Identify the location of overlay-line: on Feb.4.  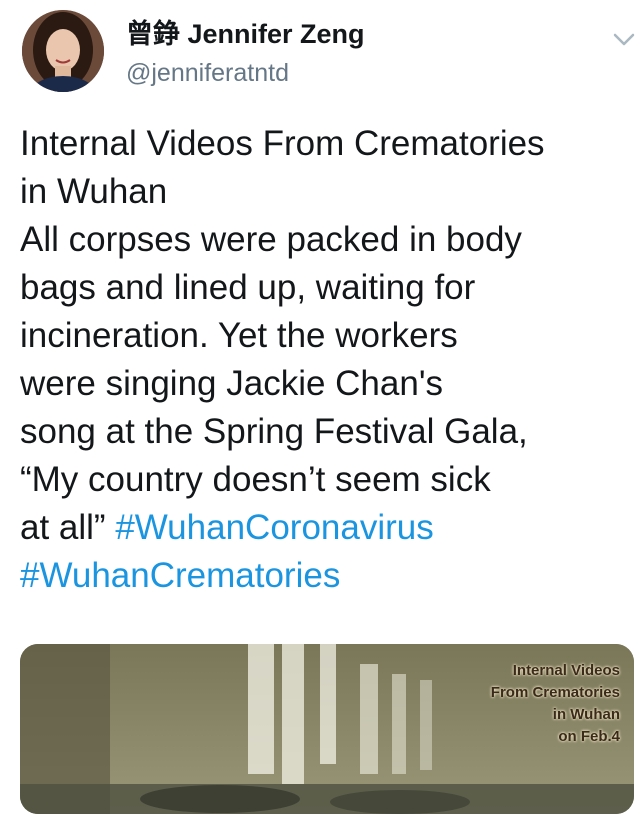
(589, 736).